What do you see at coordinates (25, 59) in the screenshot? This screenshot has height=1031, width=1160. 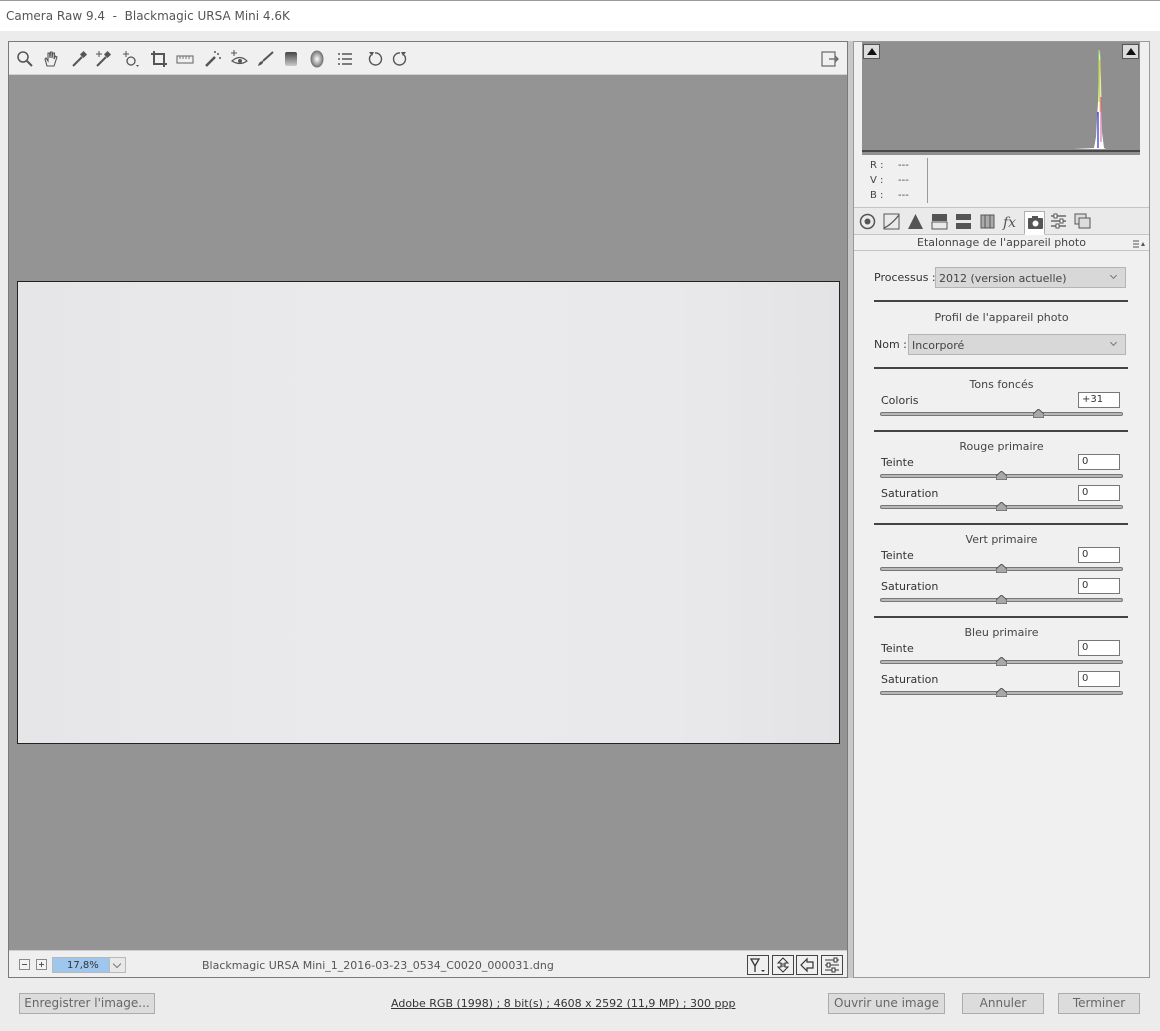 I see `zoom-icon` at bounding box center [25, 59].